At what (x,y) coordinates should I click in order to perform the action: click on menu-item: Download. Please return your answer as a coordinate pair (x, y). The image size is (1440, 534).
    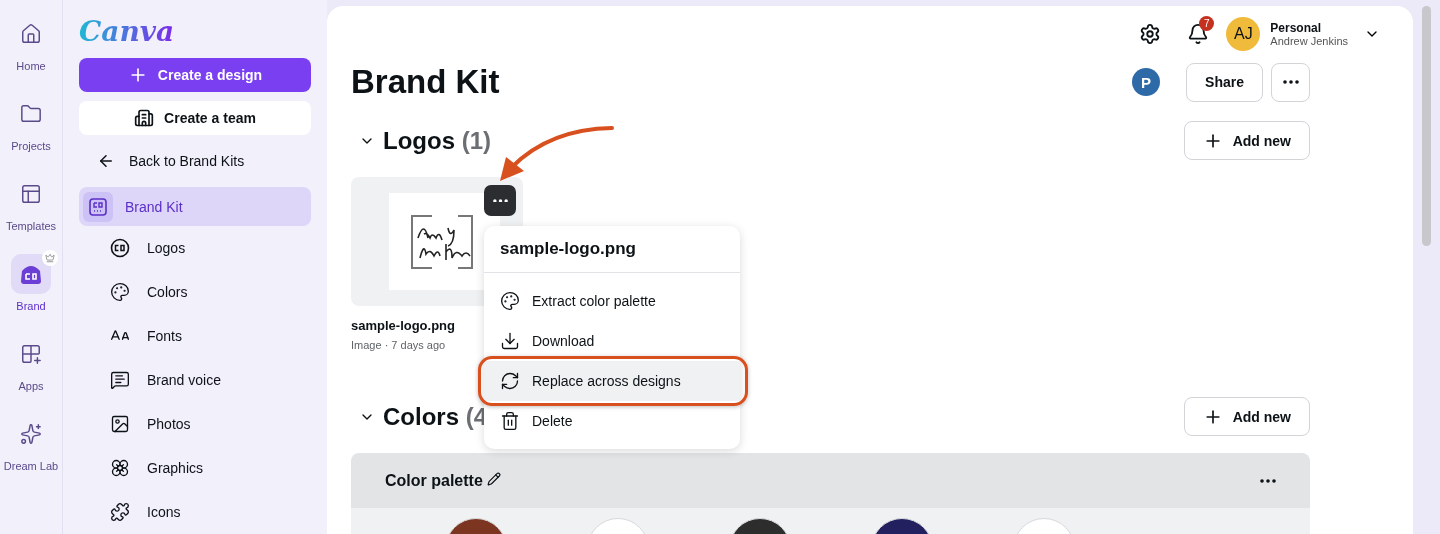
    Looking at the image, I should click on (612, 341).